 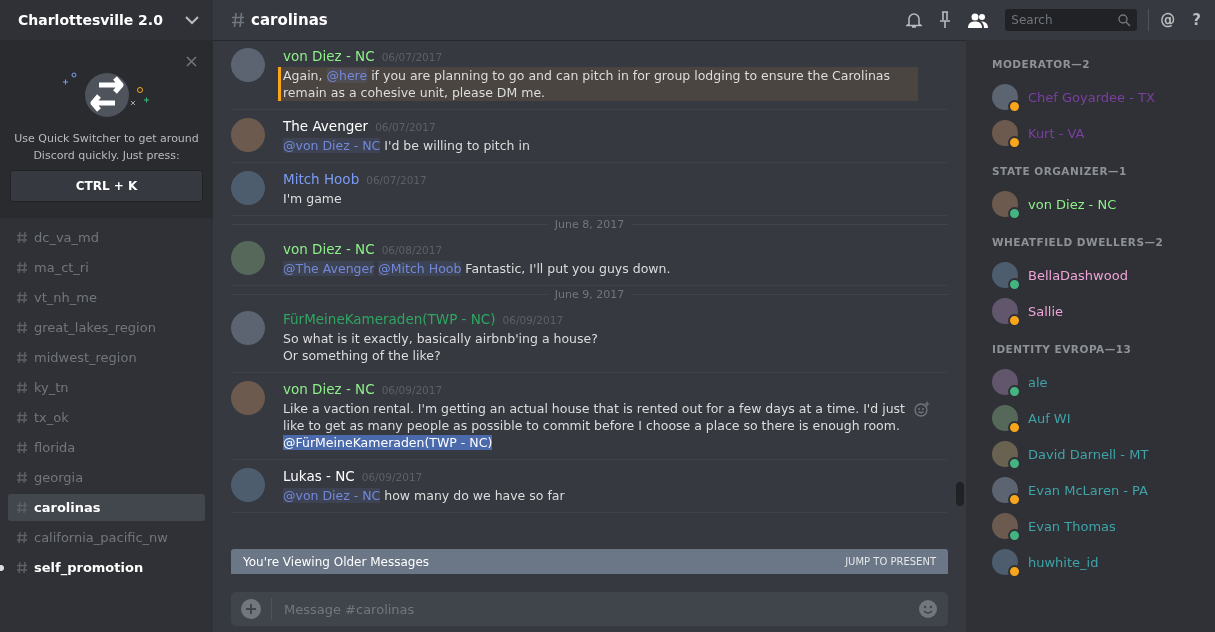 What do you see at coordinates (407, 145) in the screenshot?
I see `message-text: @von Diez - NC I'd be willing to pitch in` at bounding box center [407, 145].